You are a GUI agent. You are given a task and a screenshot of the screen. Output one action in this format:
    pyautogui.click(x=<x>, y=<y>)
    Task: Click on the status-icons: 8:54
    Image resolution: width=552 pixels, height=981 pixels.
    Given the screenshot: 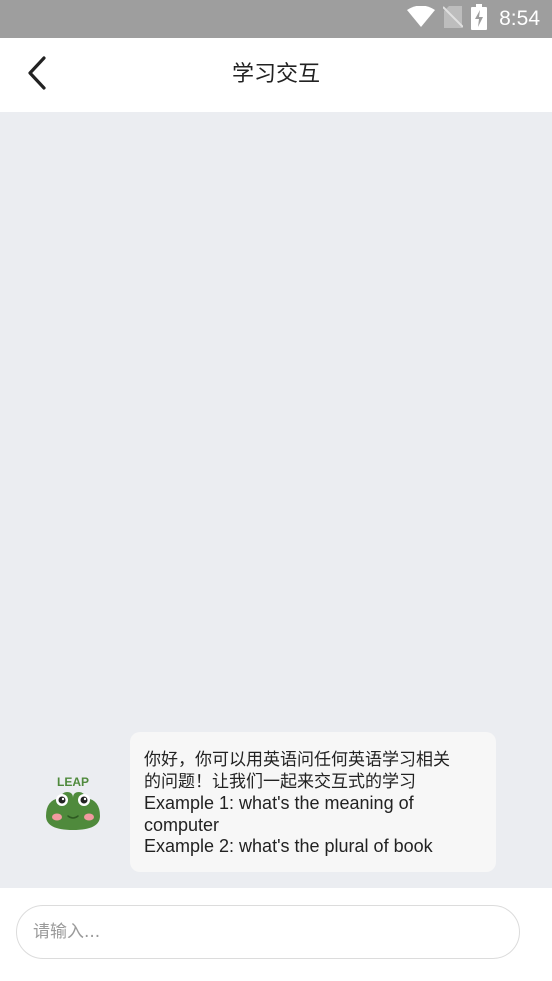 What is the action you would take?
    pyautogui.click(x=473, y=19)
    